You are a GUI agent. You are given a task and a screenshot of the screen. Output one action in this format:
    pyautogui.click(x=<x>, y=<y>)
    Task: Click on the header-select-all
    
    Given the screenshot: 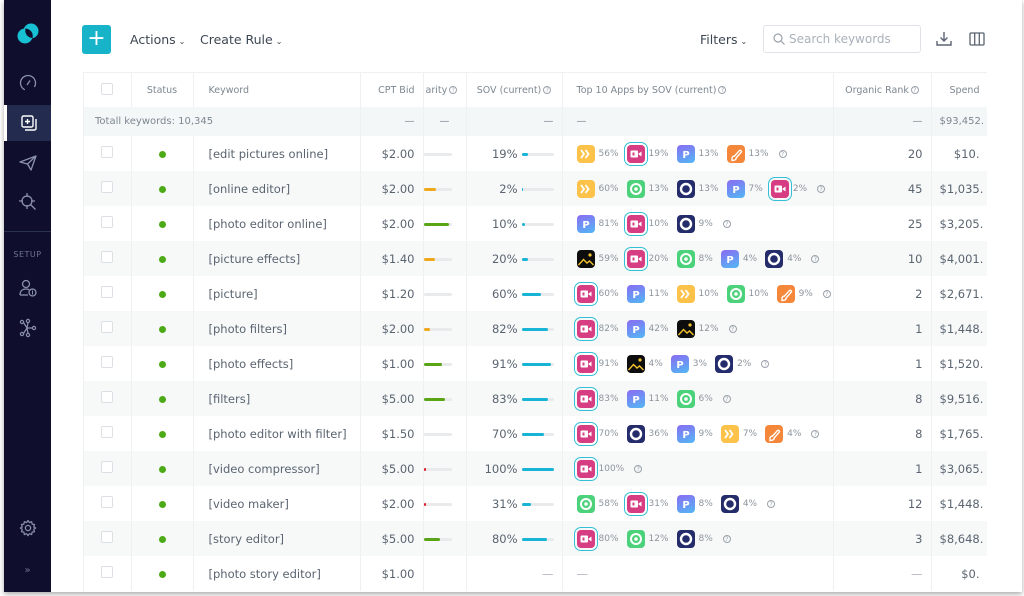 What is the action you would take?
    pyautogui.click(x=108, y=90)
    